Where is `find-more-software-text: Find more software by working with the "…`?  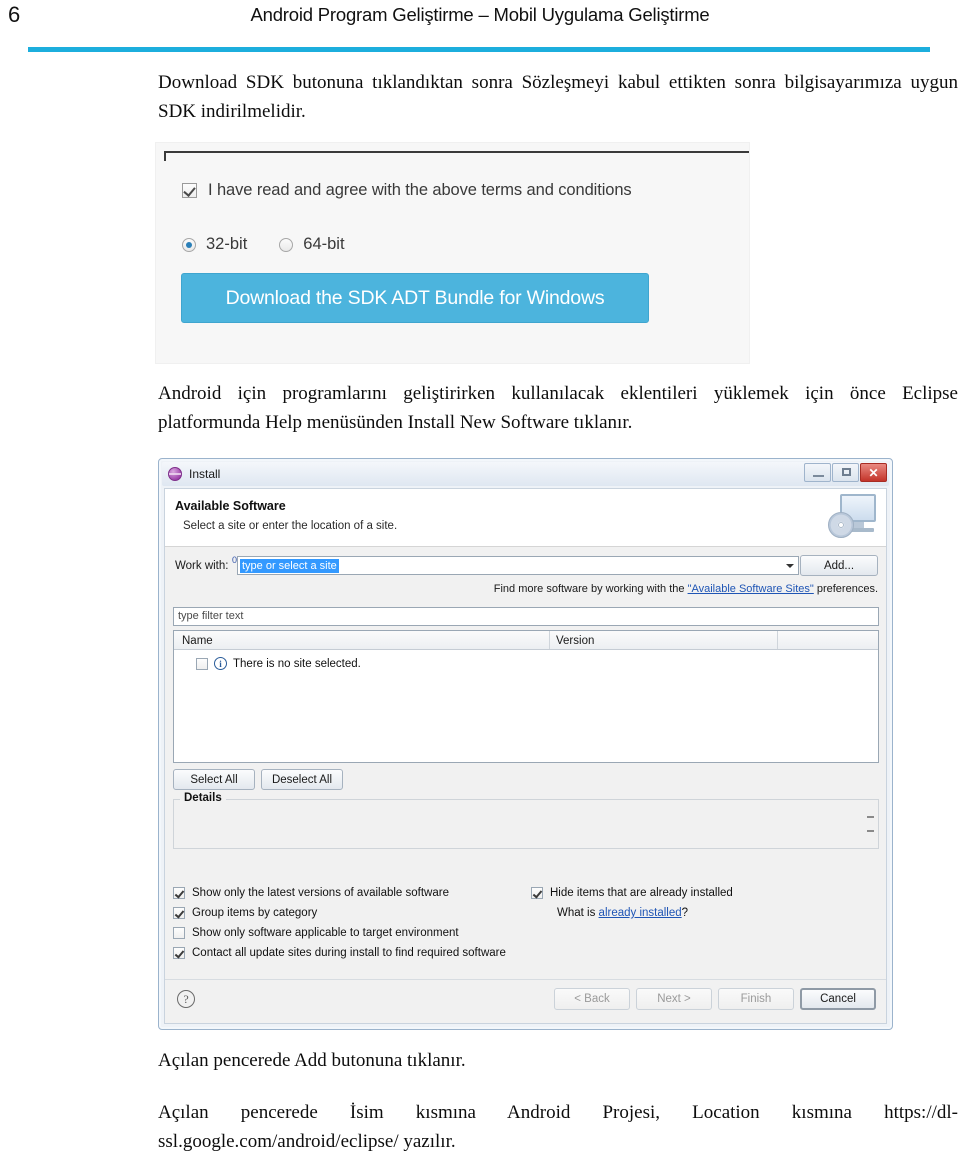 find-more-software-text: Find more software by working with the "… is located at coordinates (686, 589).